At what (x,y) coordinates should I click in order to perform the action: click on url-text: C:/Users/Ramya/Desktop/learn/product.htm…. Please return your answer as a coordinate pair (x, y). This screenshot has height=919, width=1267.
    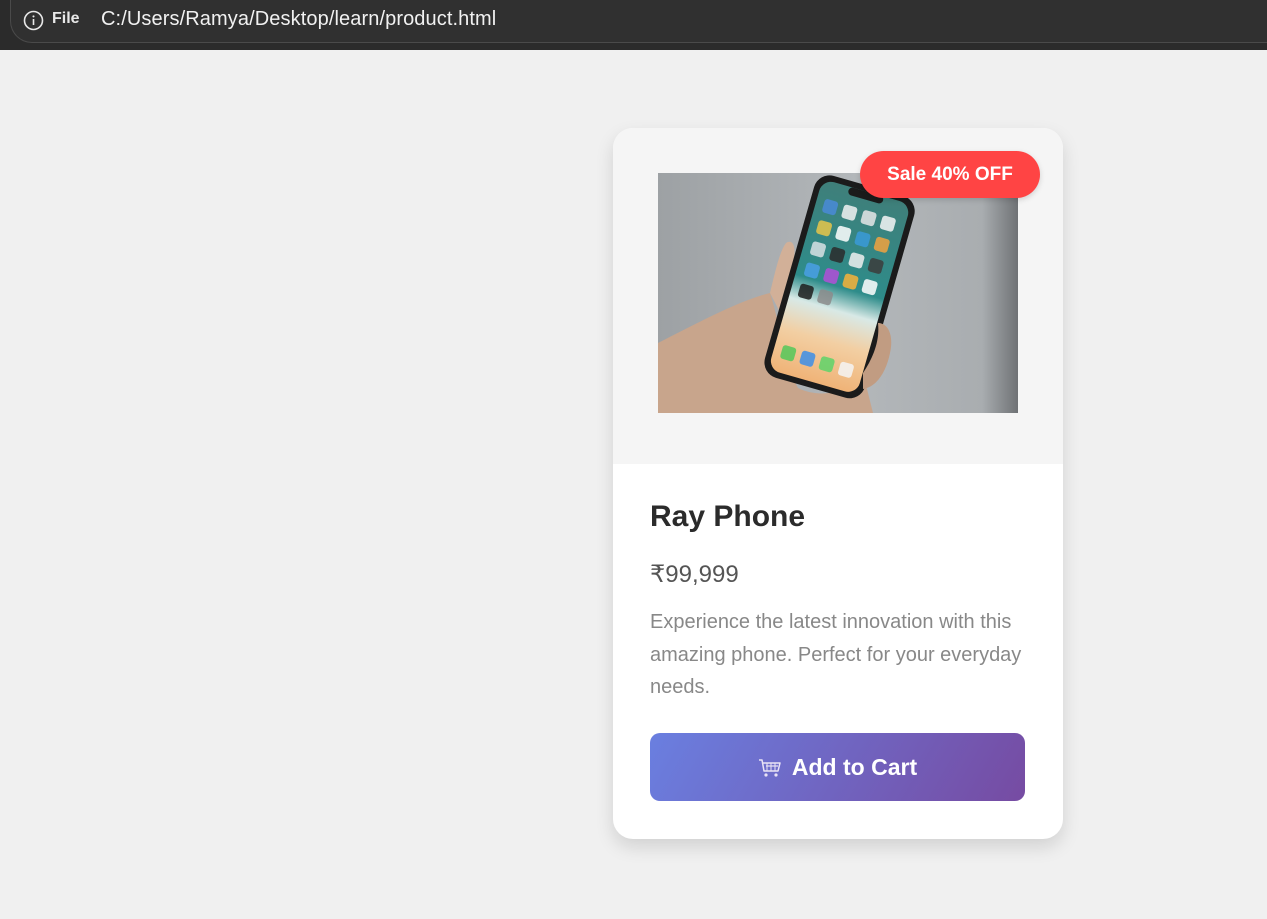
    Looking at the image, I should click on (298, 19).